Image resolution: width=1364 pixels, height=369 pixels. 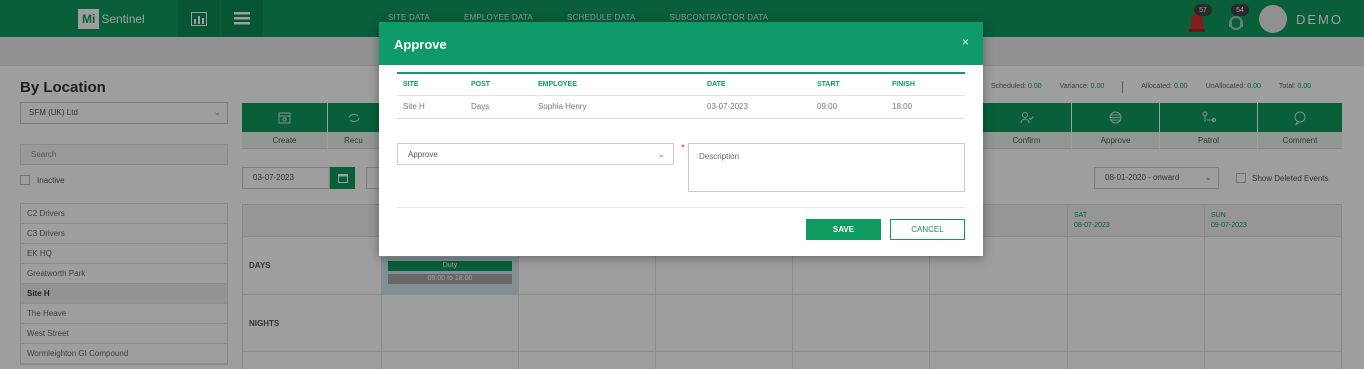 I want to click on status-select: Approve ⌄, so click(x=535, y=154).